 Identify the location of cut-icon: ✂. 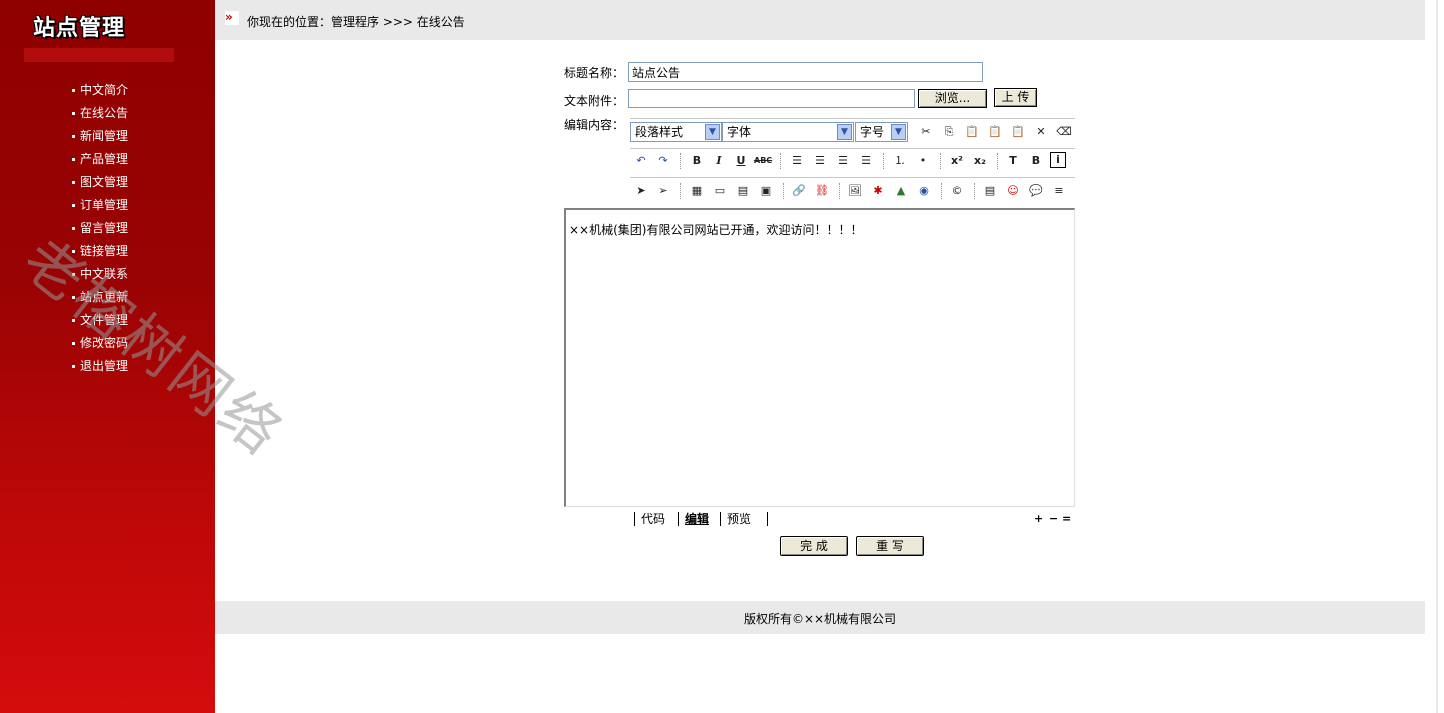
(926, 132).